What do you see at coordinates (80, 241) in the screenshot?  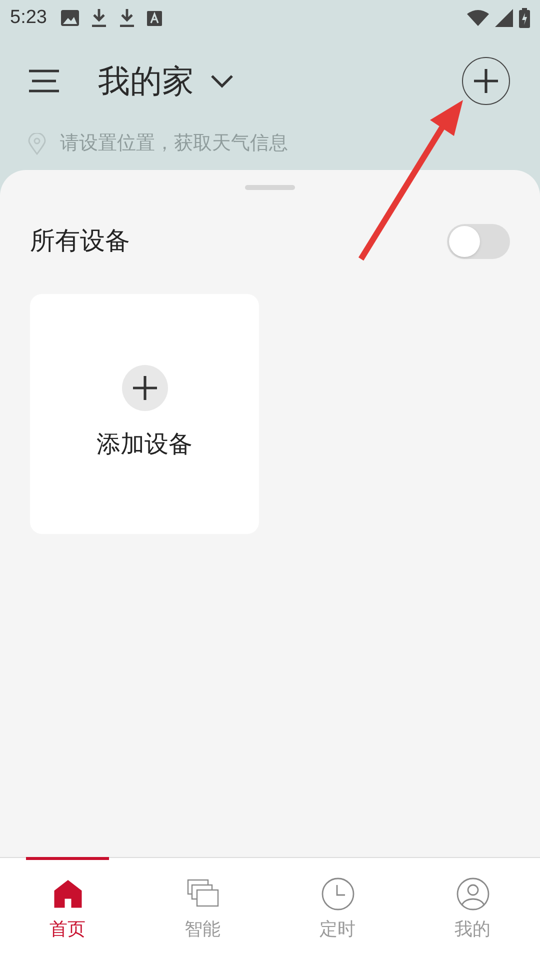 I see `section-title: 所有设备` at bounding box center [80, 241].